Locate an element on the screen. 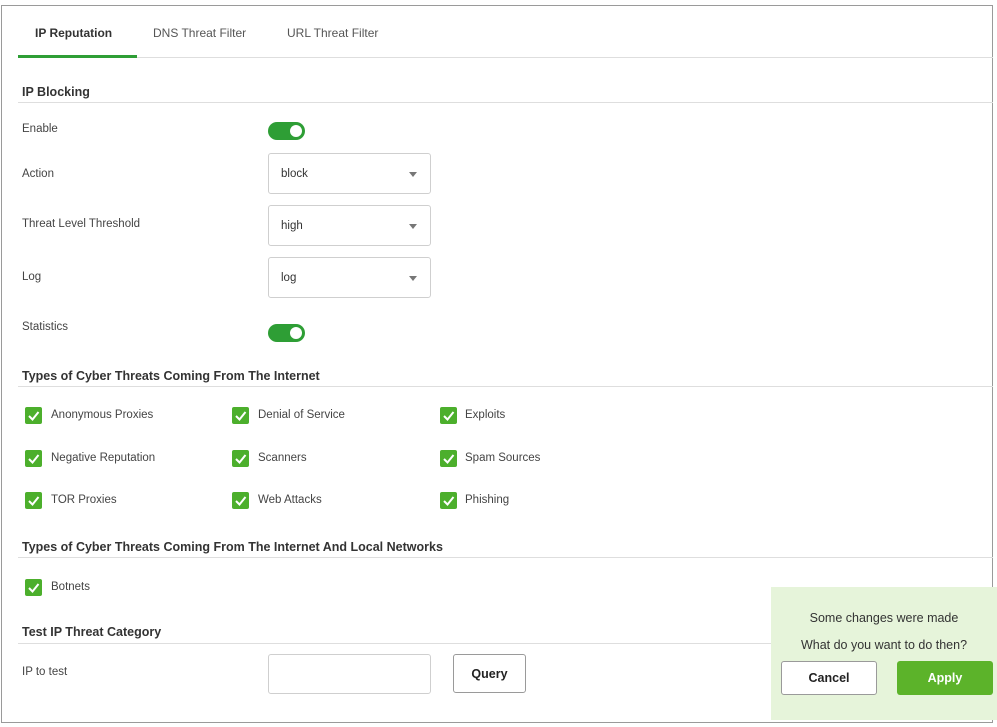 This screenshot has width=997, height=727. tab-ip-reputation: IP Reputation is located at coordinates (73, 33).